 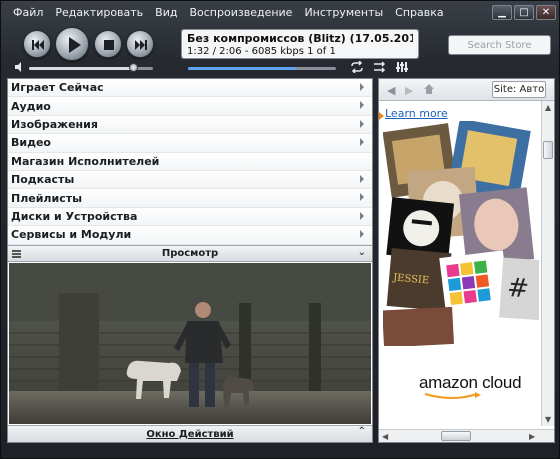 What do you see at coordinates (416, 113) in the screenshot?
I see `learn-more-link: Learn more` at bounding box center [416, 113].